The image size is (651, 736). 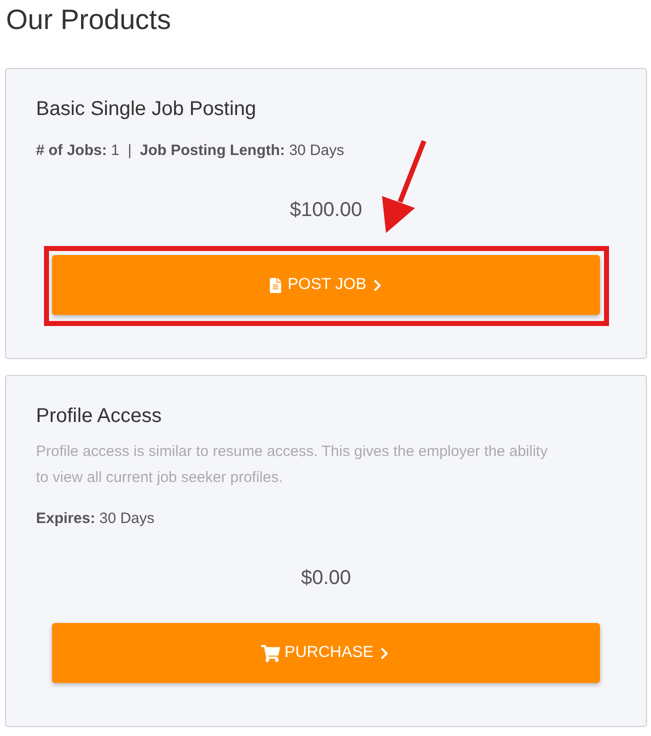 What do you see at coordinates (270, 653) in the screenshot?
I see `cart-icon` at bounding box center [270, 653].